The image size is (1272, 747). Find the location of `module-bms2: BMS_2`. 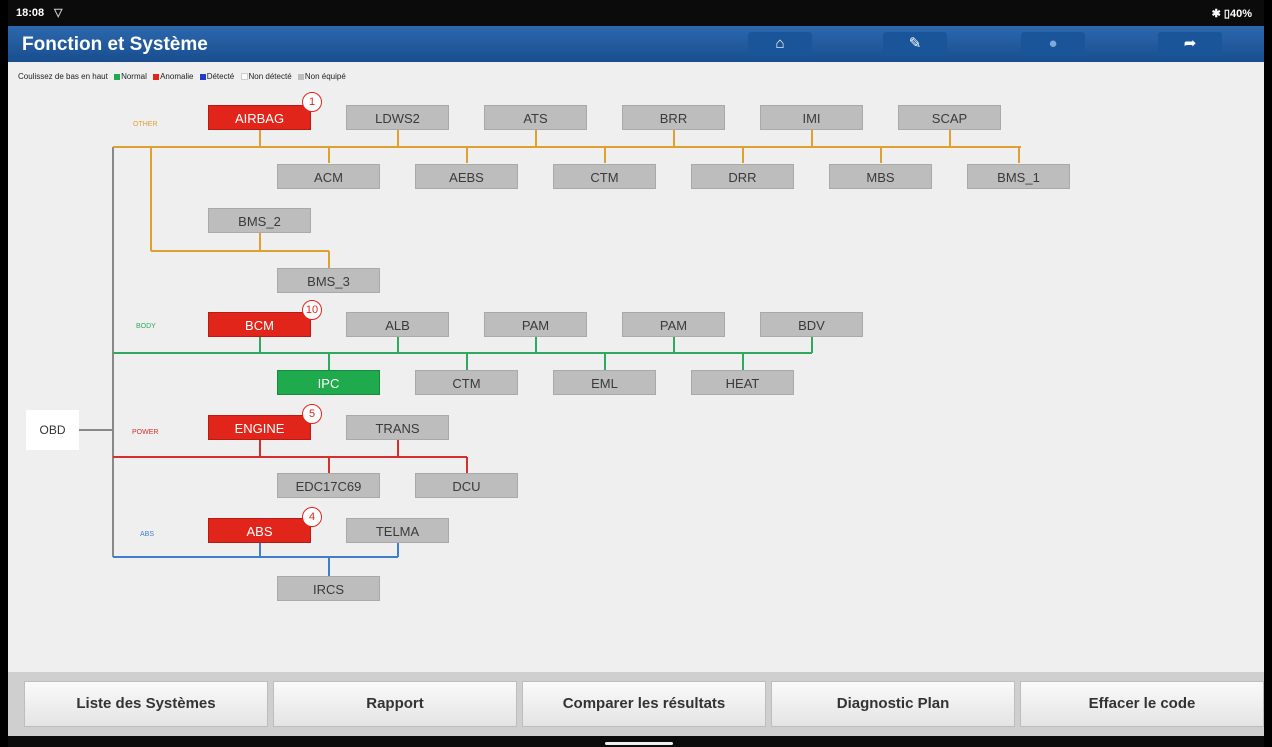

module-bms2: BMS_2 is located at coordinates (259, 220).